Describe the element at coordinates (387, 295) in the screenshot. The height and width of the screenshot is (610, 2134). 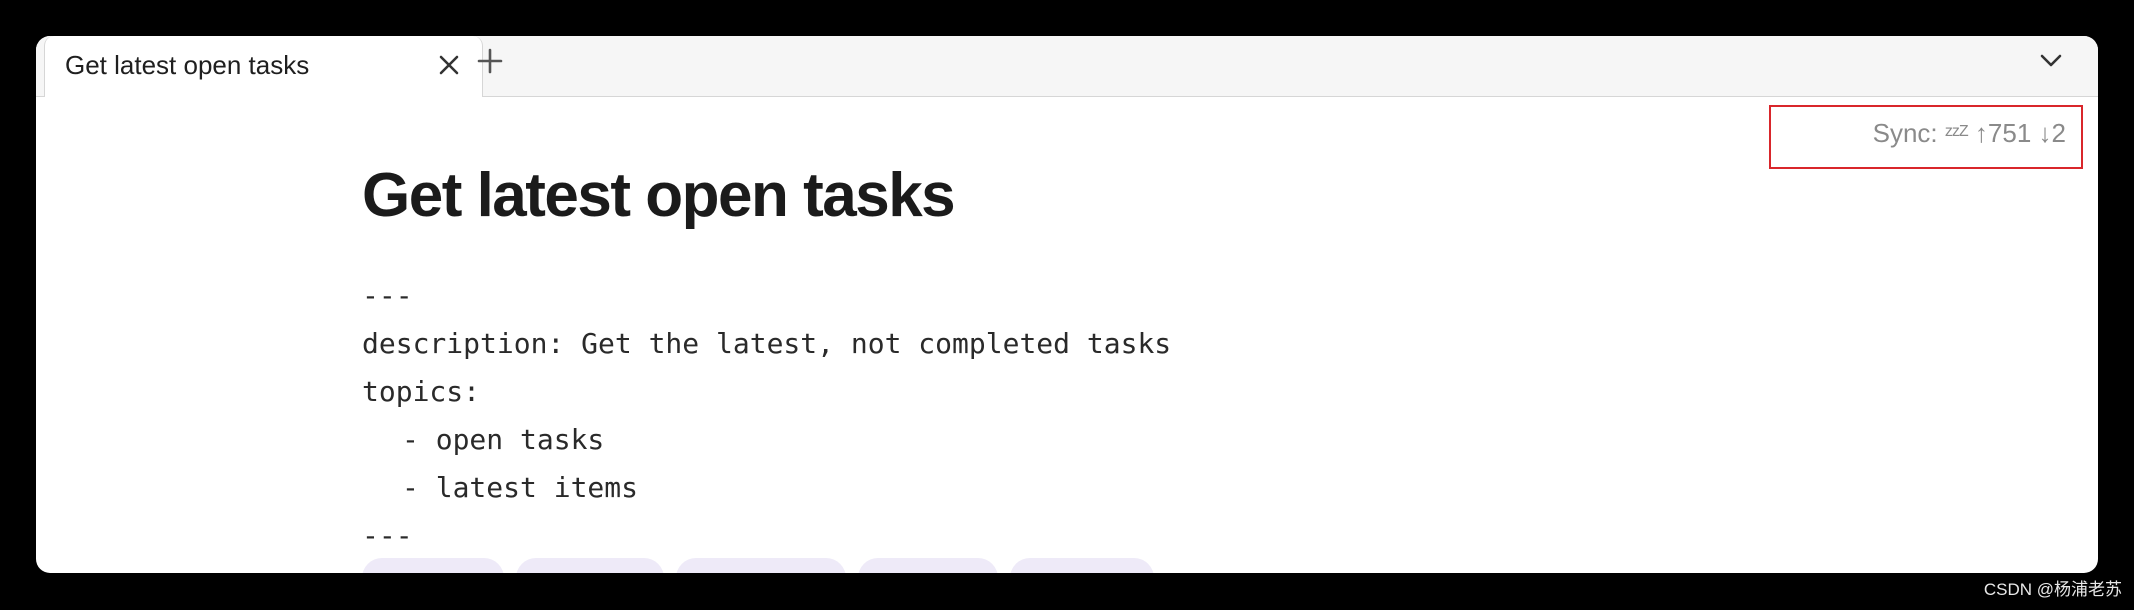
I see `frontmatter-open-delimiter: ---` at that location.